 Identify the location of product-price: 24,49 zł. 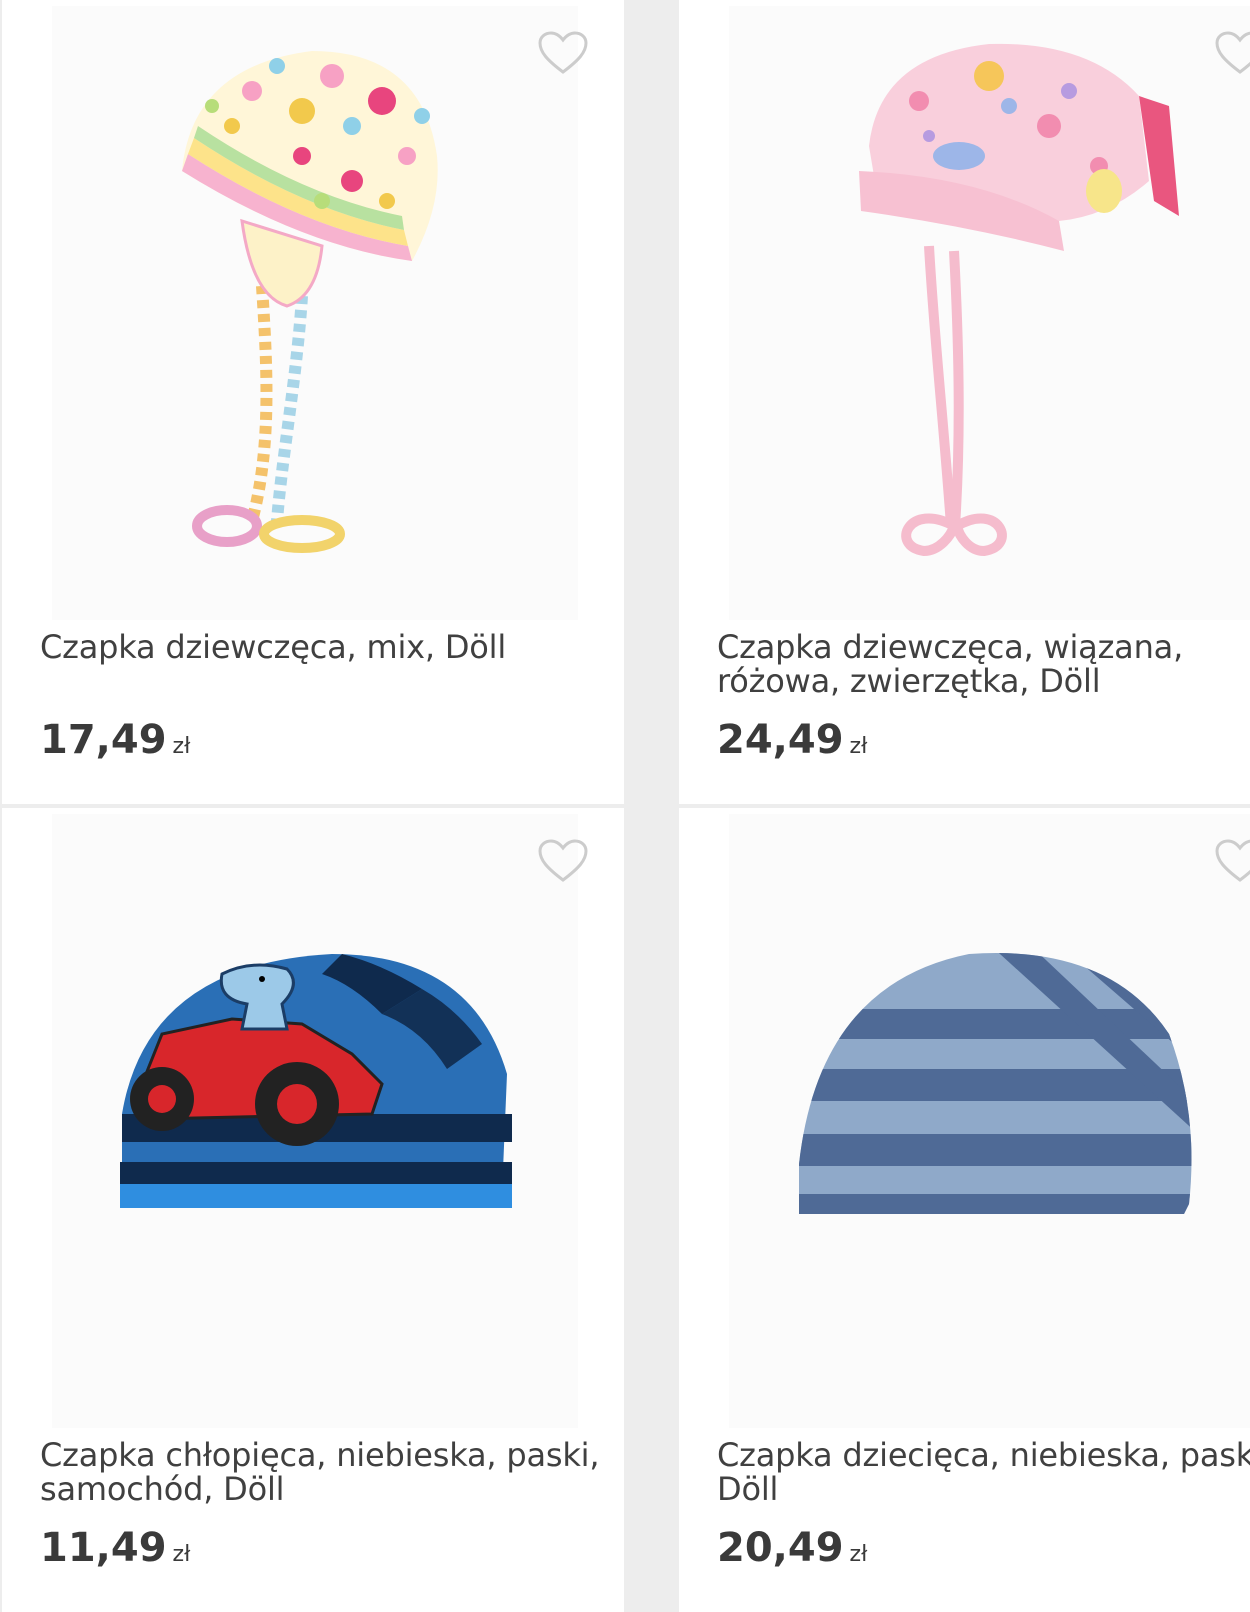
(792, 743).